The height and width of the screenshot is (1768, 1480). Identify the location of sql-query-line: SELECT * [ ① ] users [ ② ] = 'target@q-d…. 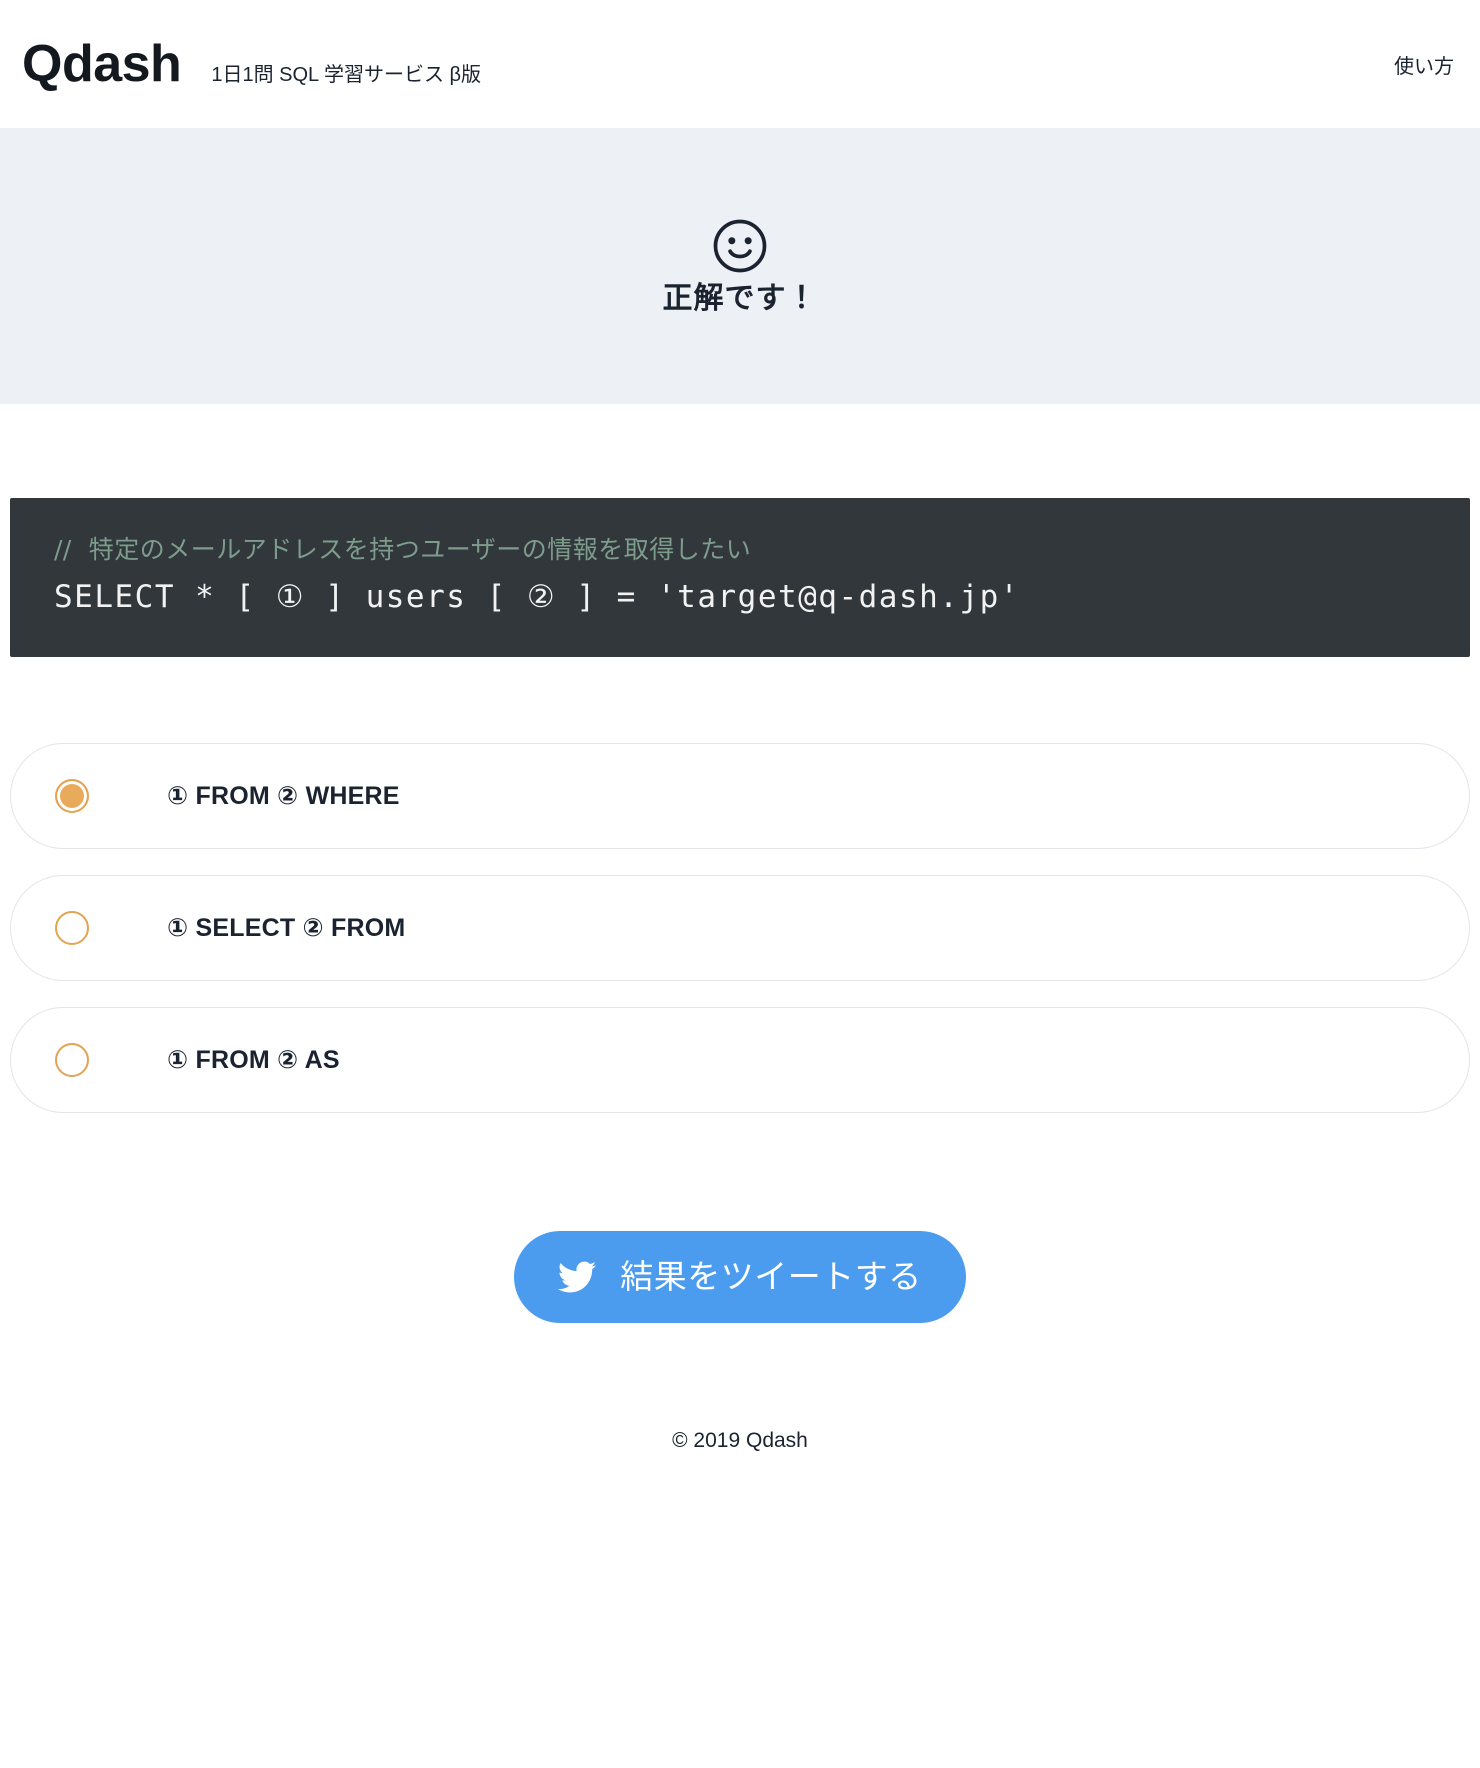
(537, 597).